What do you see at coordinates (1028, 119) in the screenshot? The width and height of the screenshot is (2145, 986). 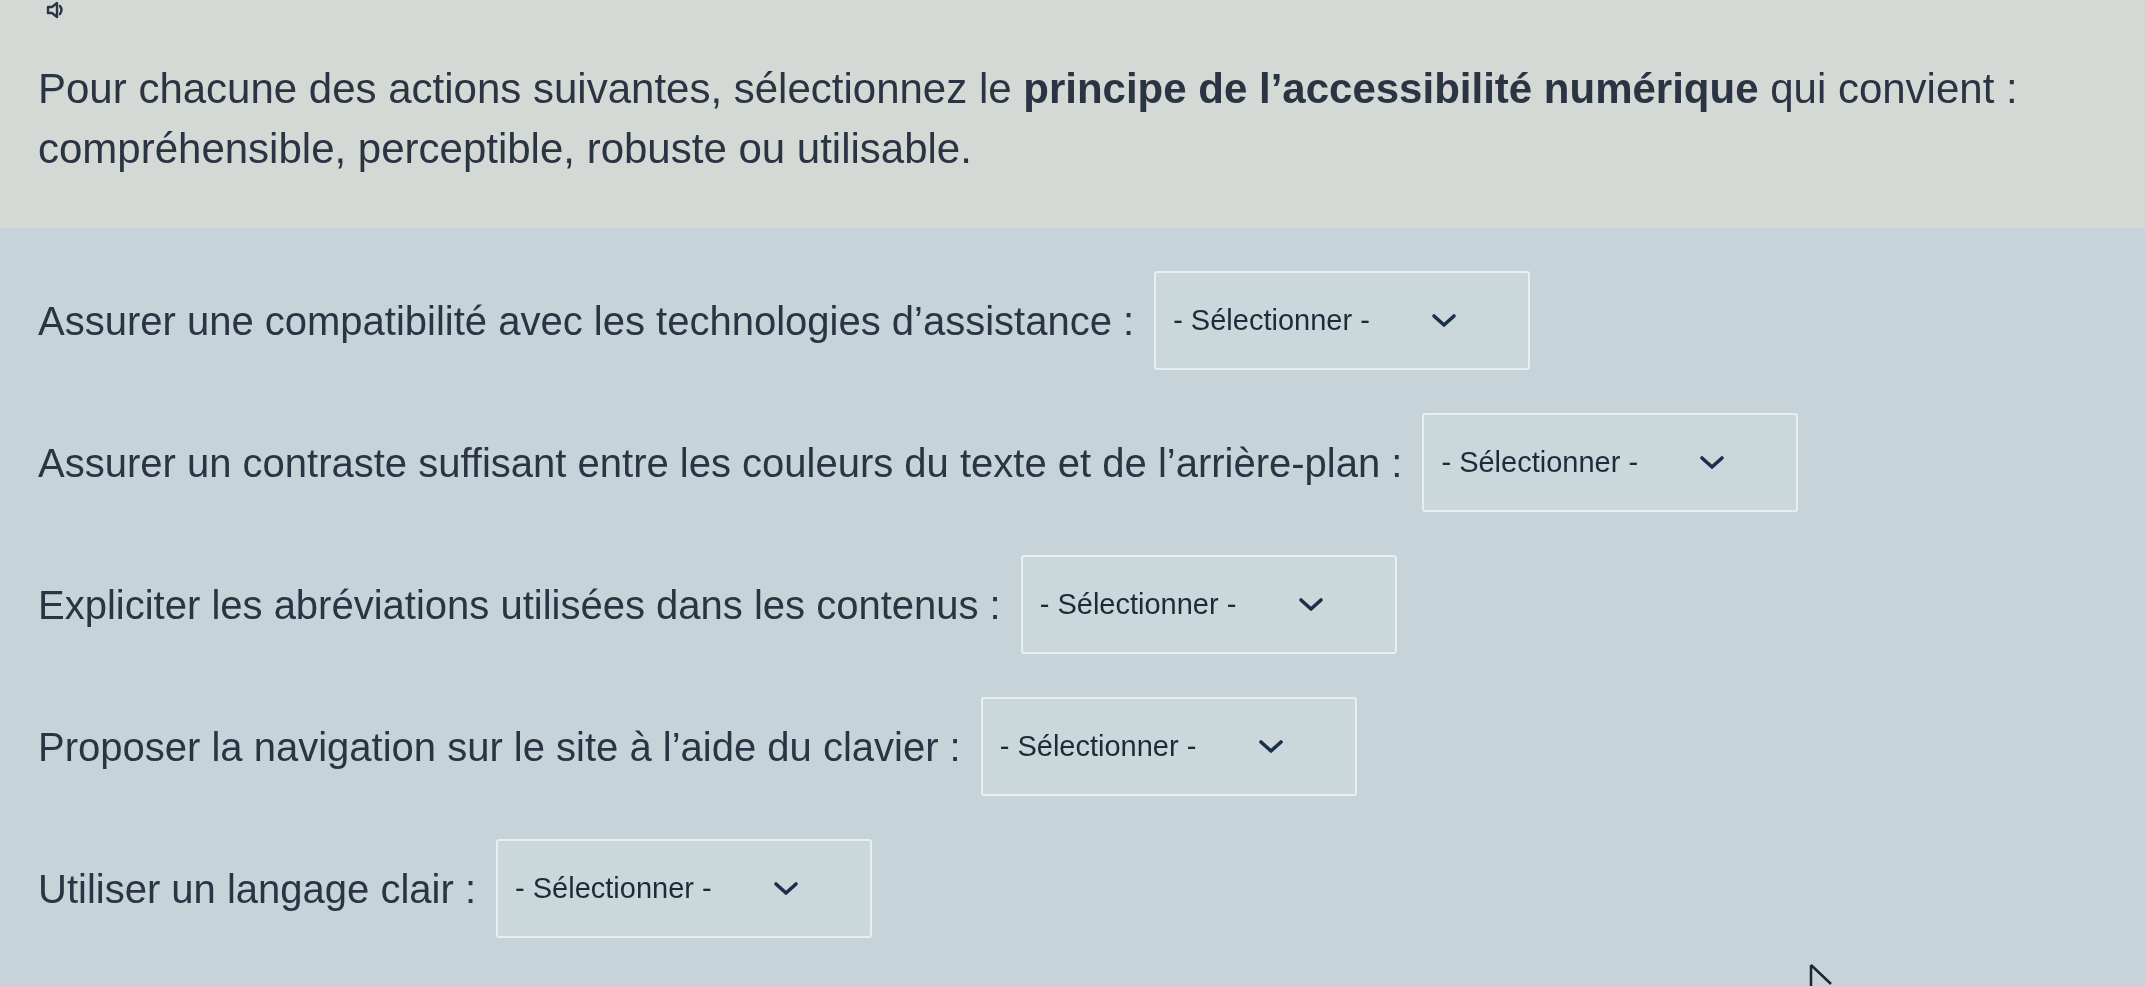 I see `instructions-text: Pour chacune des actions suivantes, sélectionnez le principe de l’accessibilité numérique qui convient : compréhensible, perceptible, robuste ou utilisable.` at bounding box center [1028, 119].